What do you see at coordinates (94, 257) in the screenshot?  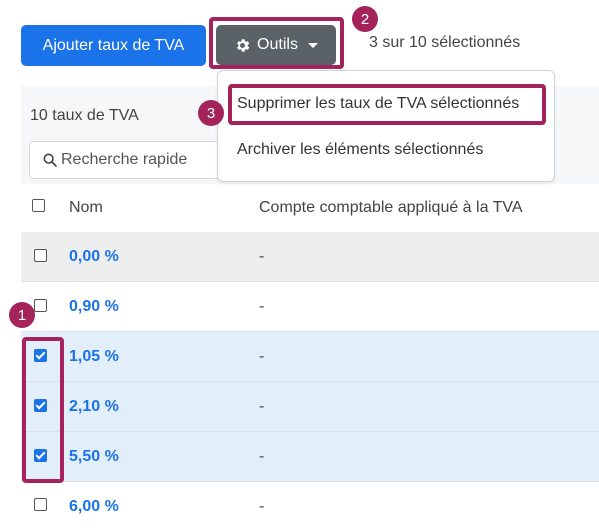 I see `vat-rate-link: 0,00 %` at bounding box center [94, 257].